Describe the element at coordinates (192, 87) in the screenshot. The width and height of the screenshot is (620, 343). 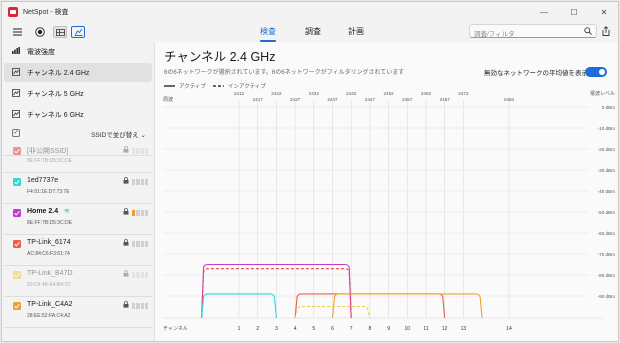
I see `legend-active-label: アクティブ` at that location.